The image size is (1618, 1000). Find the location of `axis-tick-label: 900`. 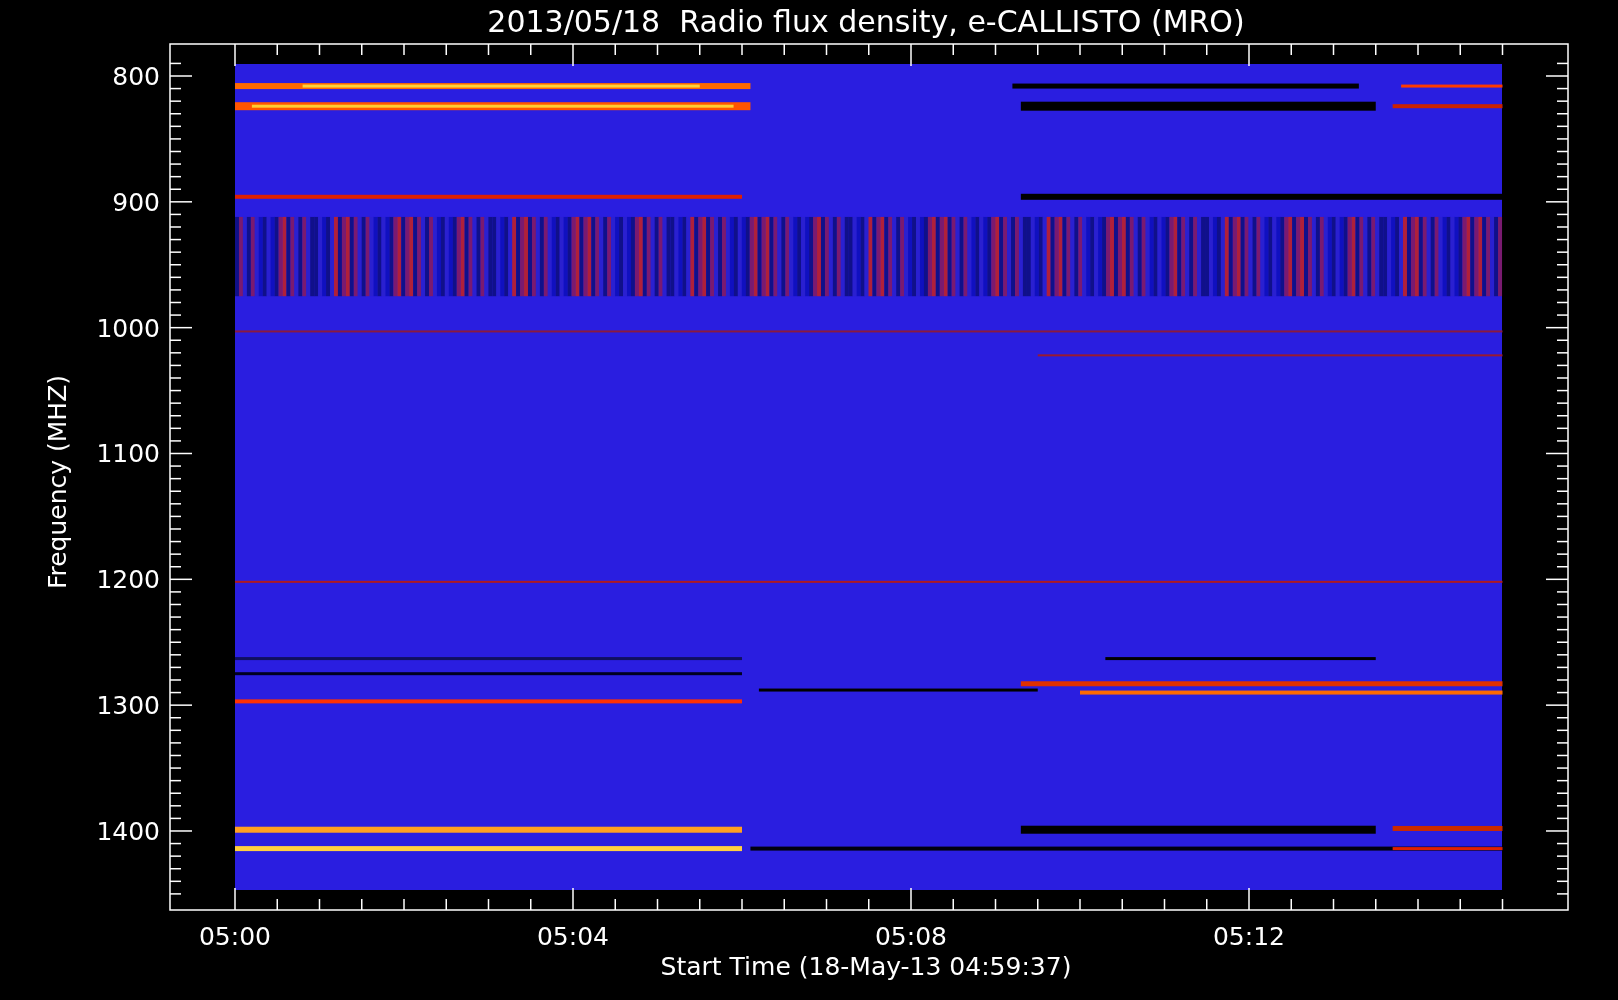

axis-tick-label: 900 is located at coordinates (136, 202).